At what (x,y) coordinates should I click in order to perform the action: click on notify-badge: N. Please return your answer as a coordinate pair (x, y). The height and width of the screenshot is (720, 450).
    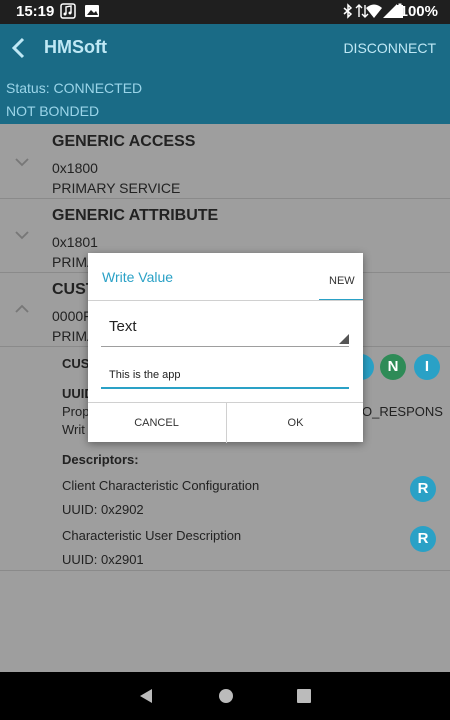
    Looking at the image, I should click on (393, 367).